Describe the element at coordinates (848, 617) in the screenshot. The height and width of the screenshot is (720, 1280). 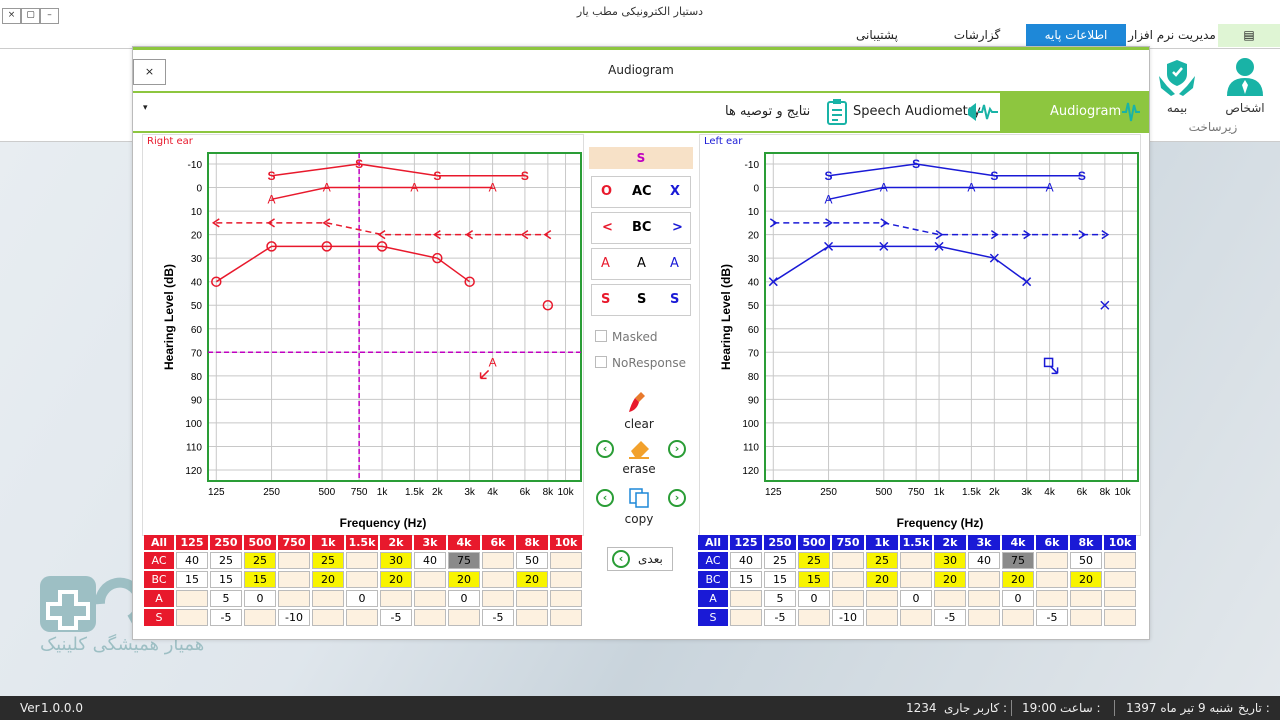
I see `table-cell: -10` at that location.